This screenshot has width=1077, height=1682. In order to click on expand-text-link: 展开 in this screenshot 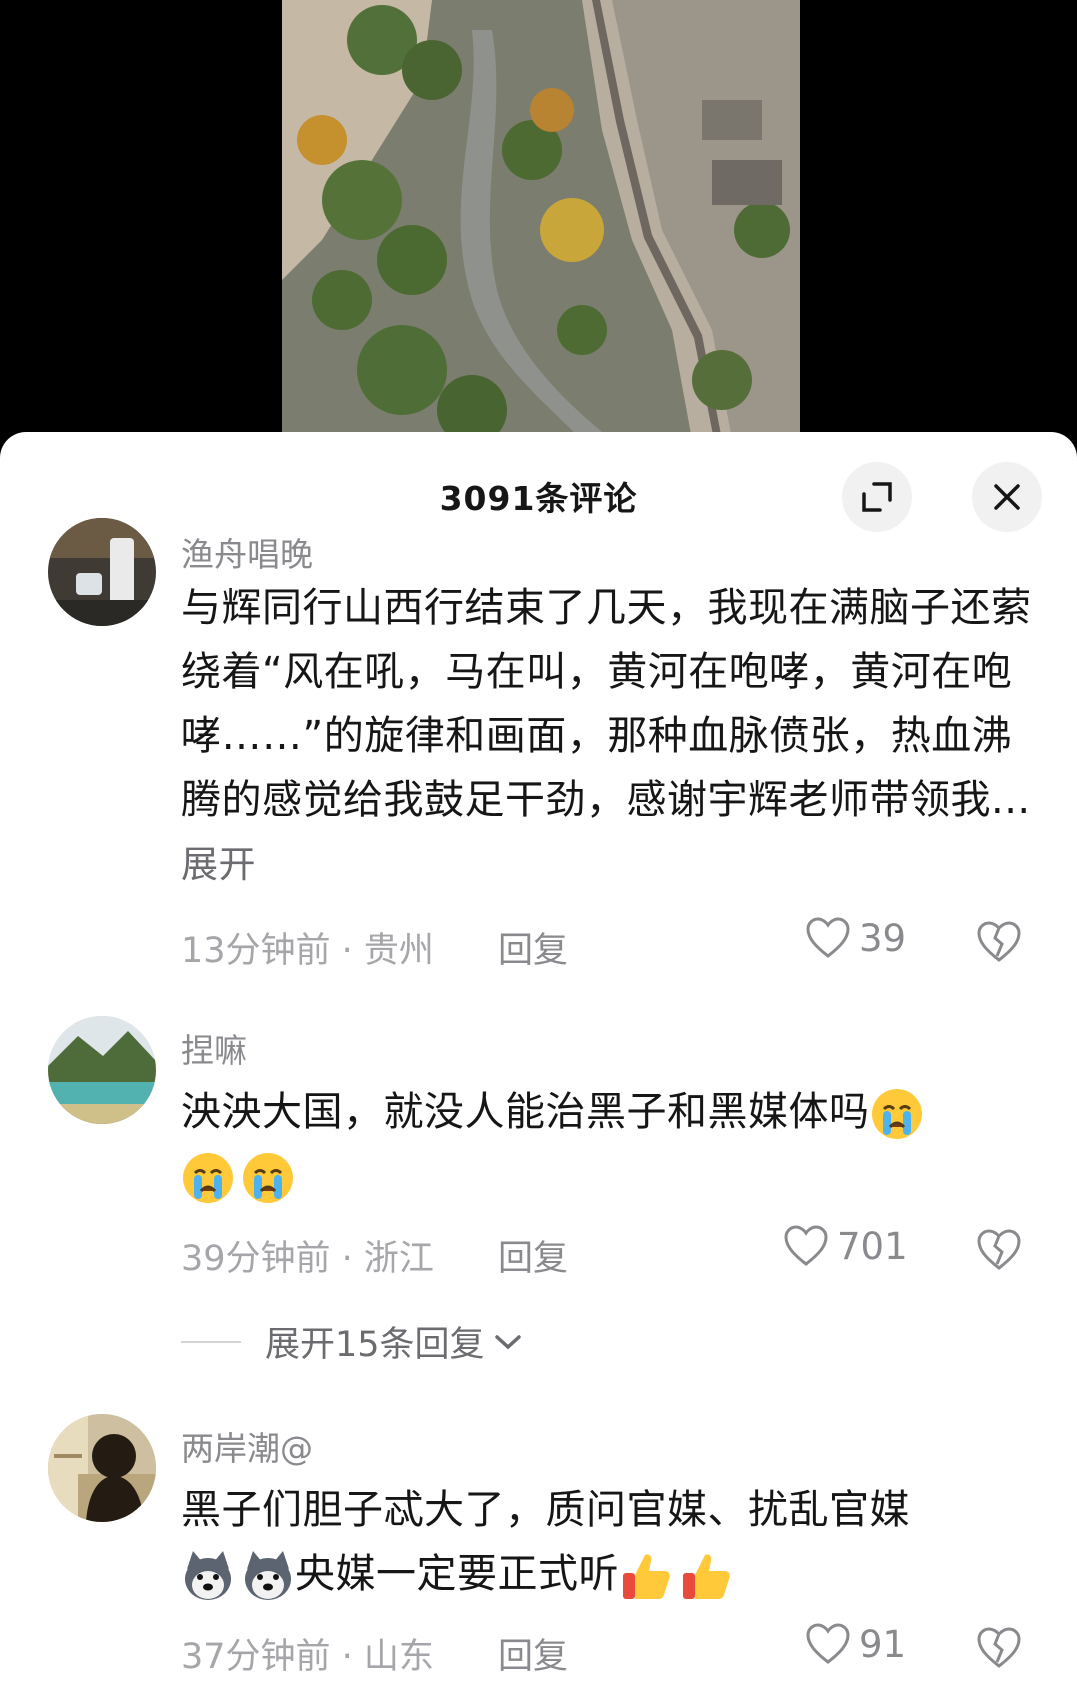, I will do `click(218, 864)`.